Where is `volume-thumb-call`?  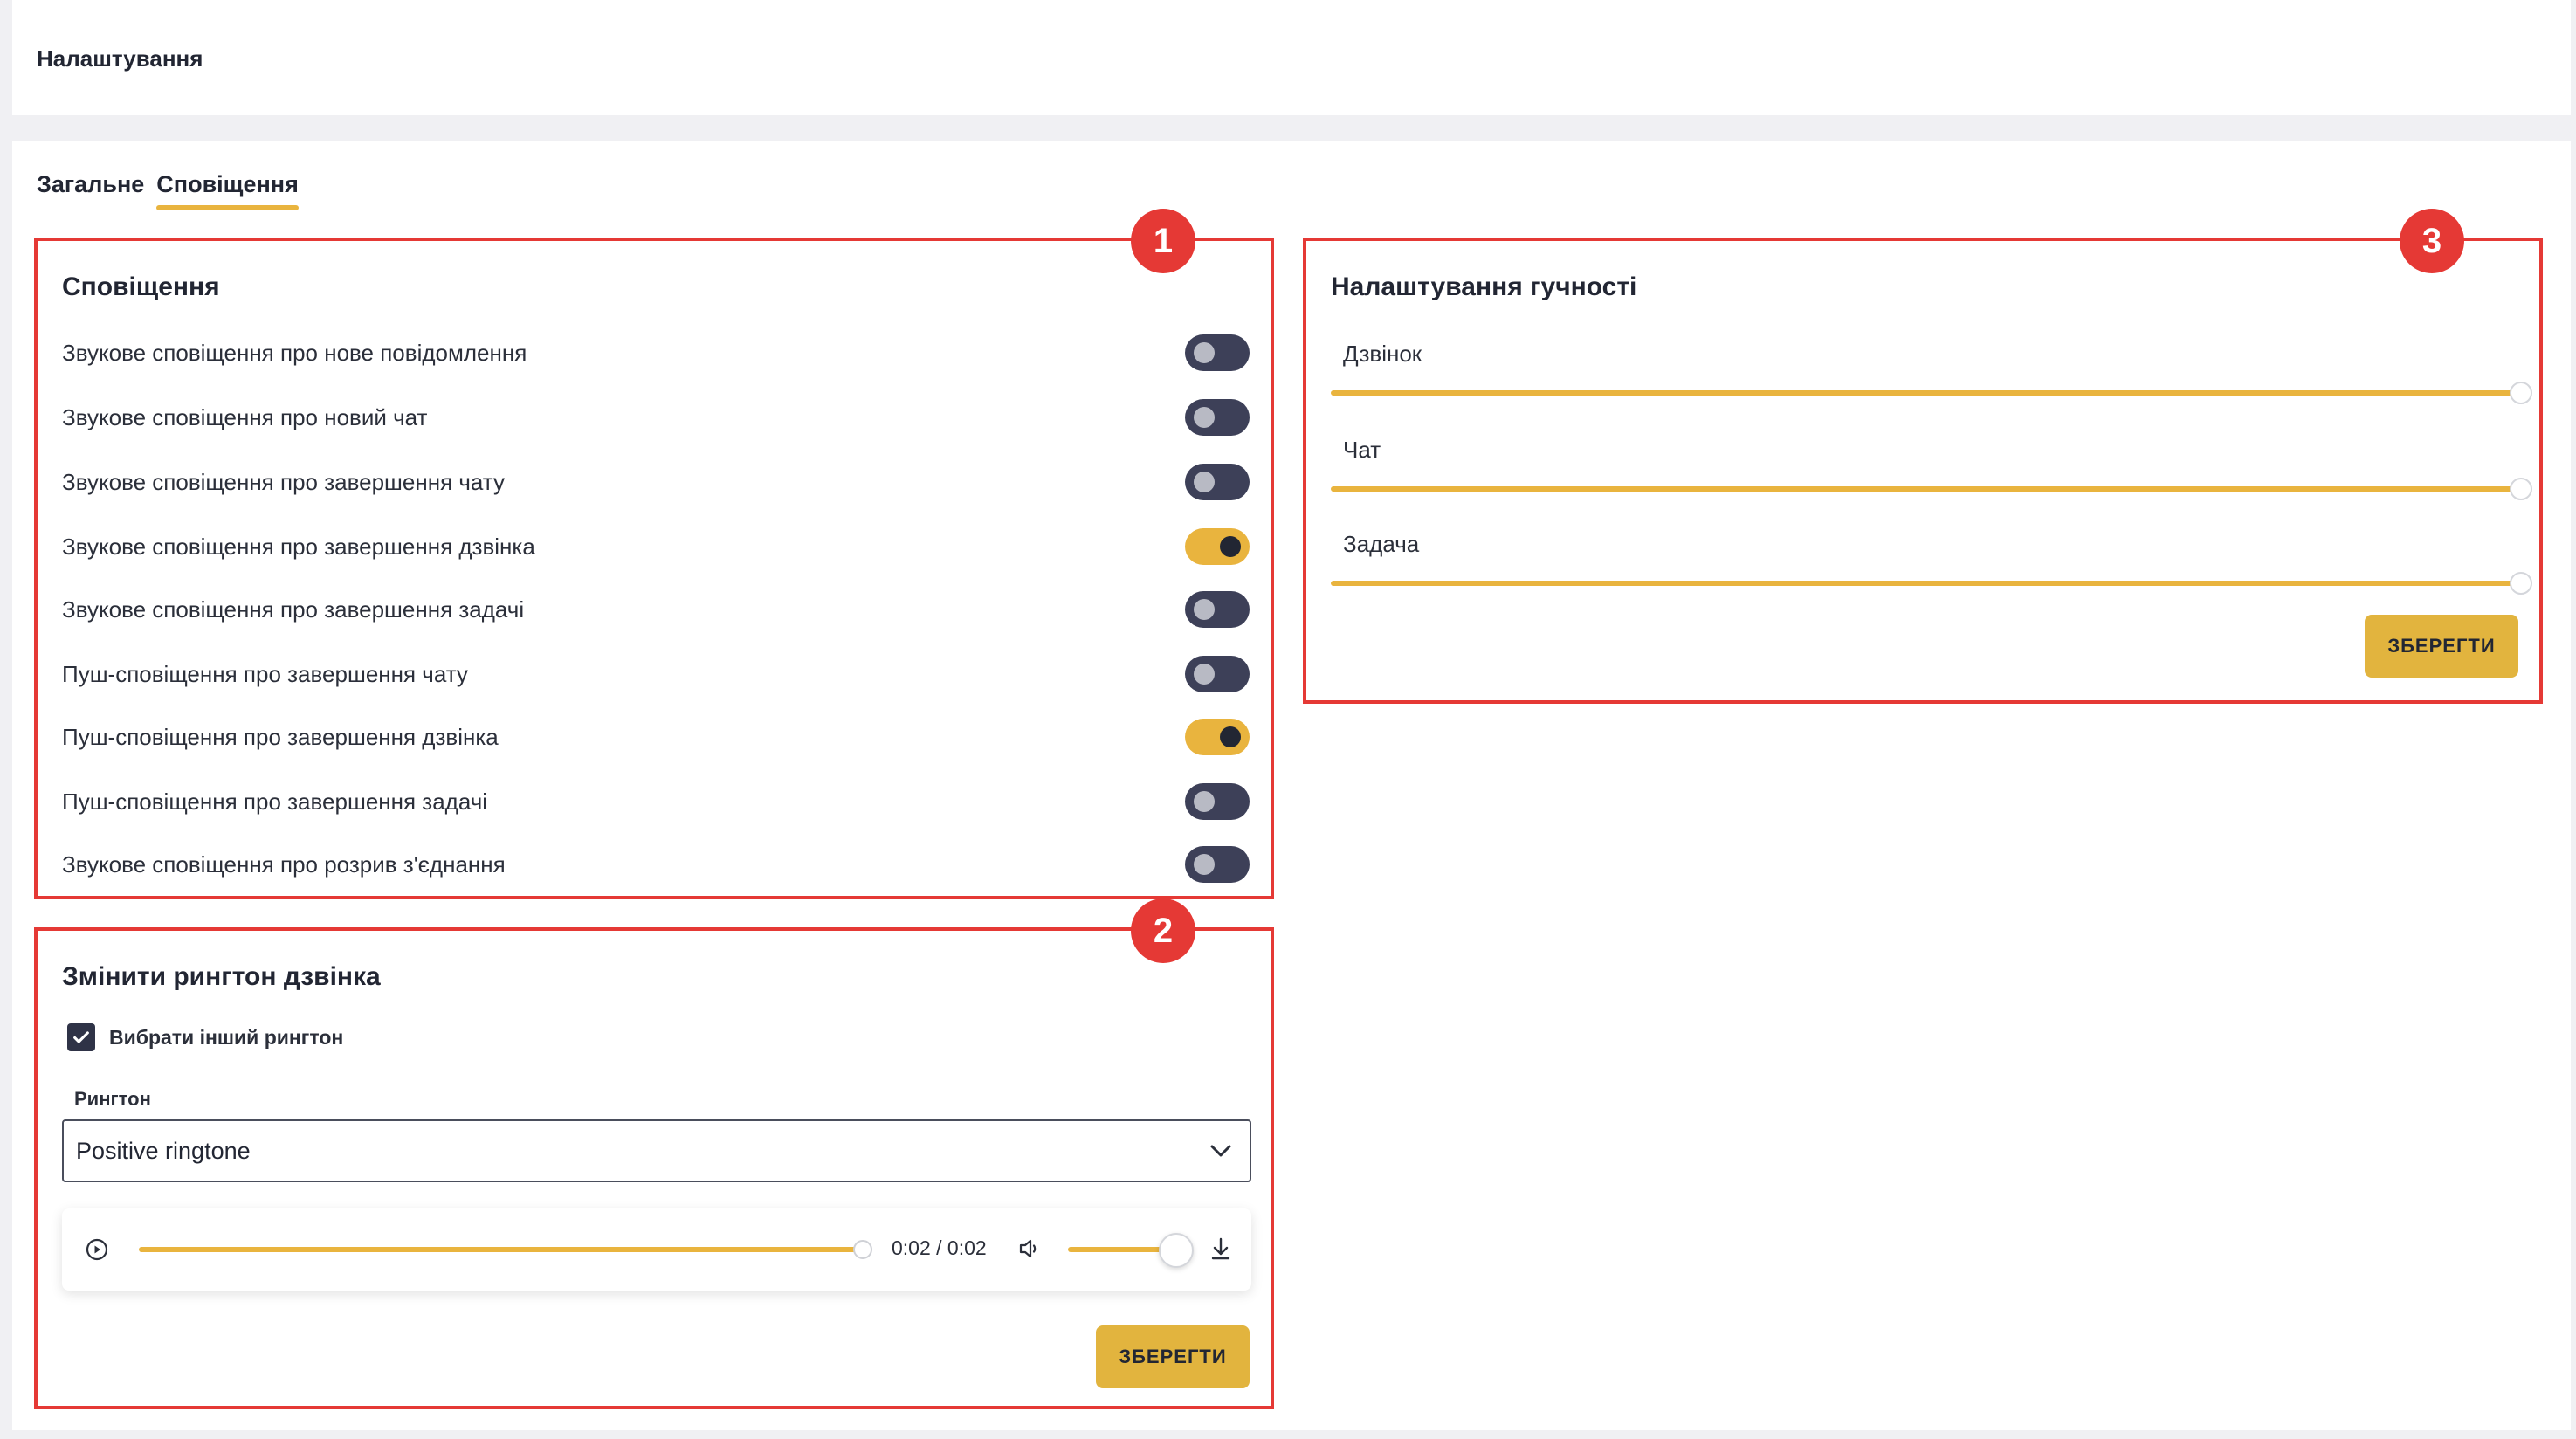
volume-thumb-call is located at coordinates (2521, 393).